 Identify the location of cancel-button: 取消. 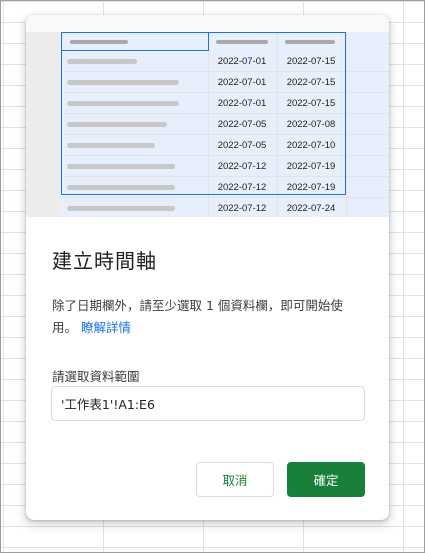
(235, 479).